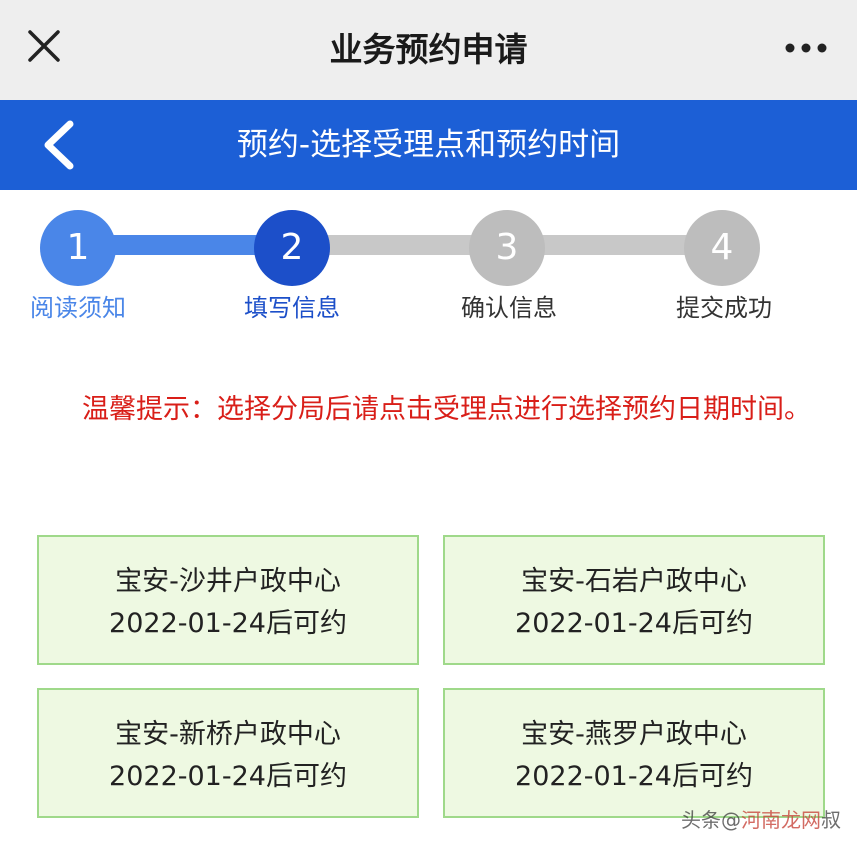 The height and width of the screenshot is (845, 857). I want to click on center-card-xinqiao: 宝安-新桥户政中心 2022-01-24后可约, so click(228, 753).